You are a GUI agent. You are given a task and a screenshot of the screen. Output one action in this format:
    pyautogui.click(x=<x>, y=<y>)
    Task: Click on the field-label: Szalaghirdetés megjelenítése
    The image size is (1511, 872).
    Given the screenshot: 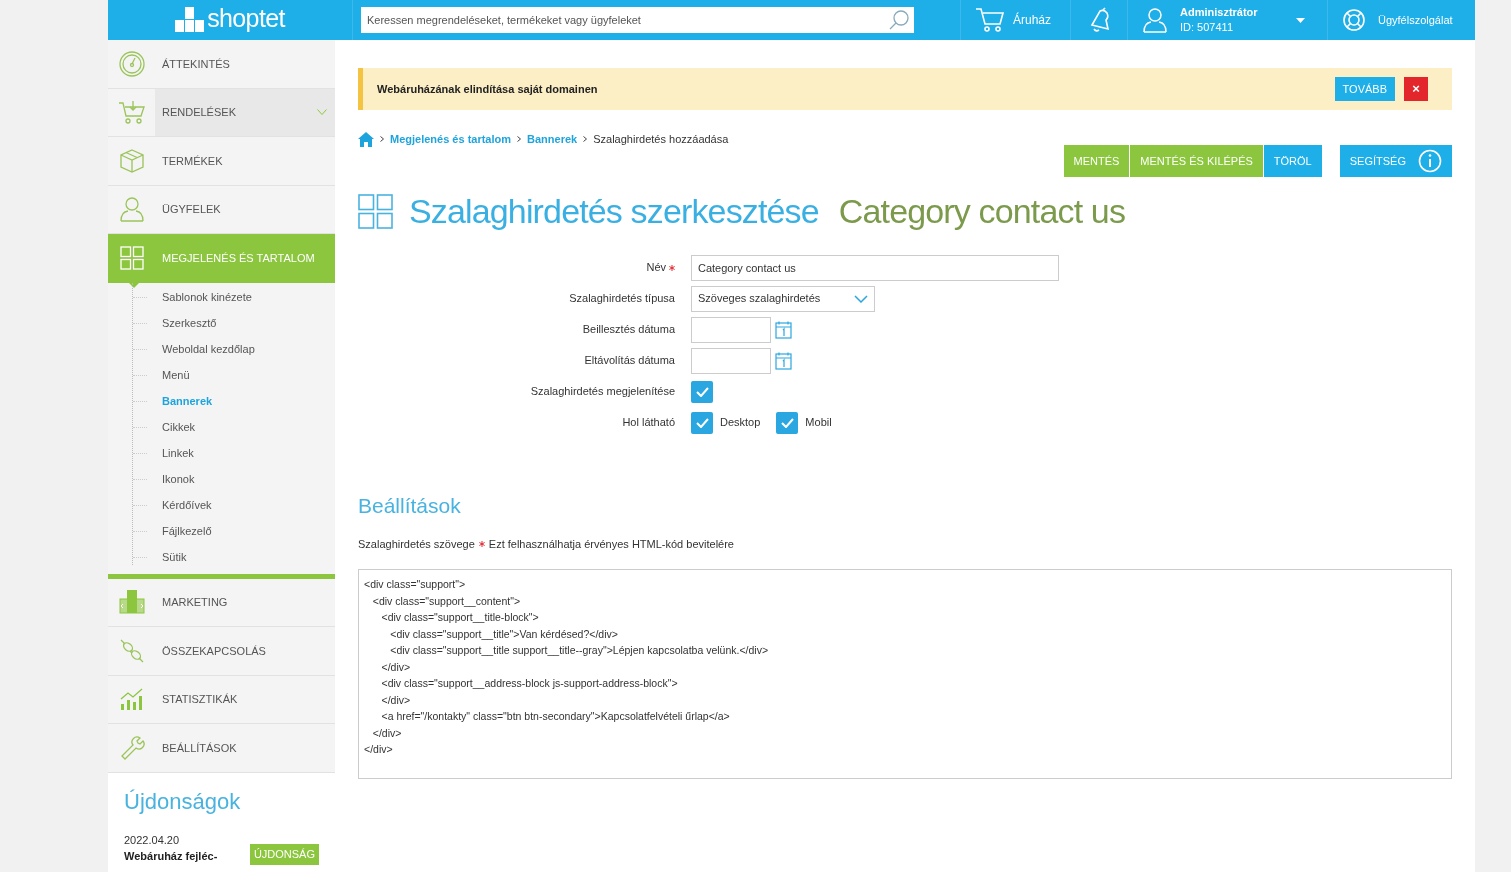 What is the action you would take?
    pyautogui.click(x=602, y=392)
    